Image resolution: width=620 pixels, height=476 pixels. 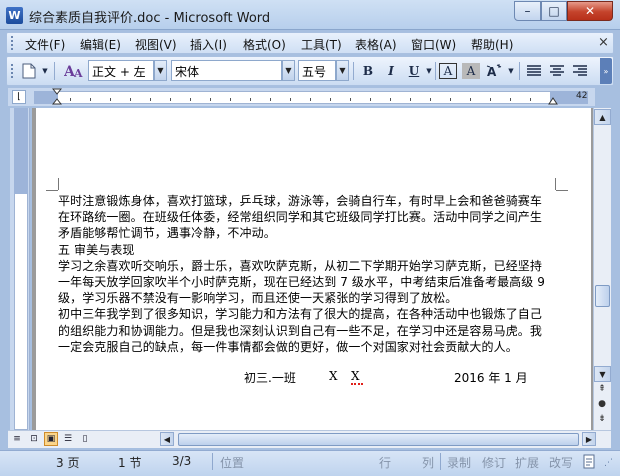 I want to click on signature-line: 初三.一班 X X 2016 年 1 月, so click(x=306, y=377).